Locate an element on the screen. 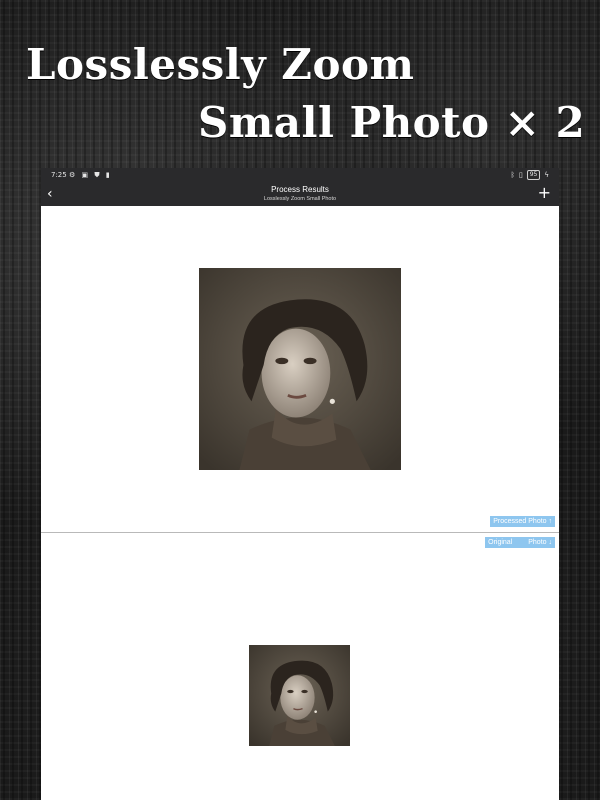 The width and height of the screenshot is (600, 800). processed-photo is located at coordinates (300, 369).